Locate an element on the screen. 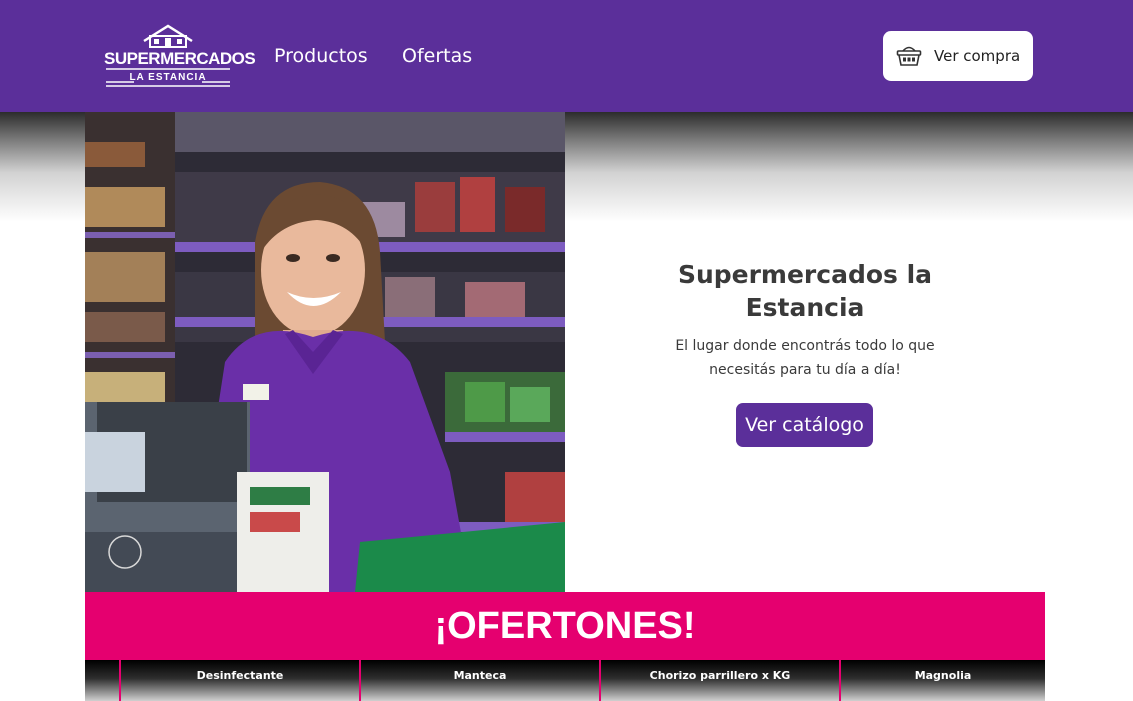  logo-wordmark: SUPERMERCADOS is located at coordinates (180, 58).